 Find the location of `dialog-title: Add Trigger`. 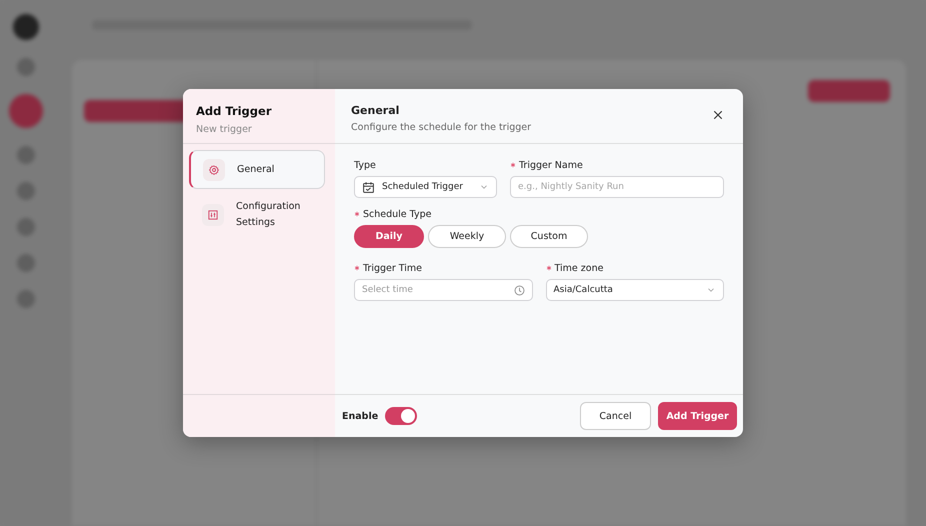

dialog-title: Add Trigger is located at coordinates (234, 111).